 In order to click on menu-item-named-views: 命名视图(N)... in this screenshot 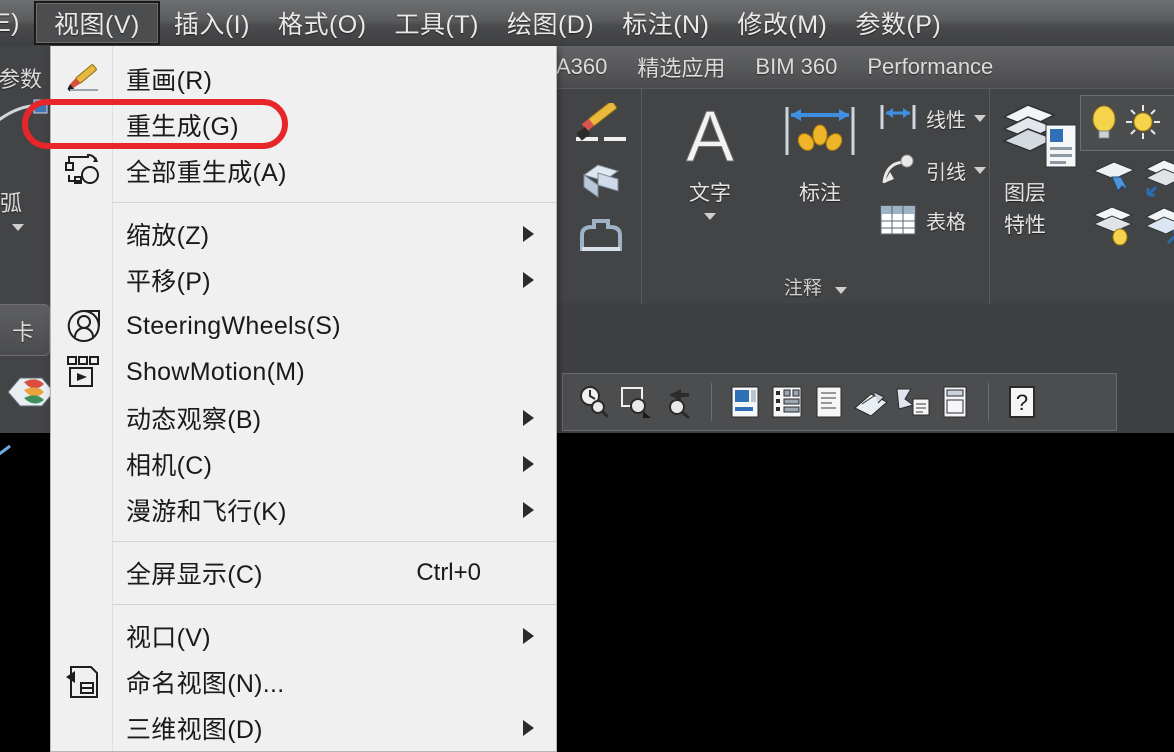, I will do `click(303, 682)`.